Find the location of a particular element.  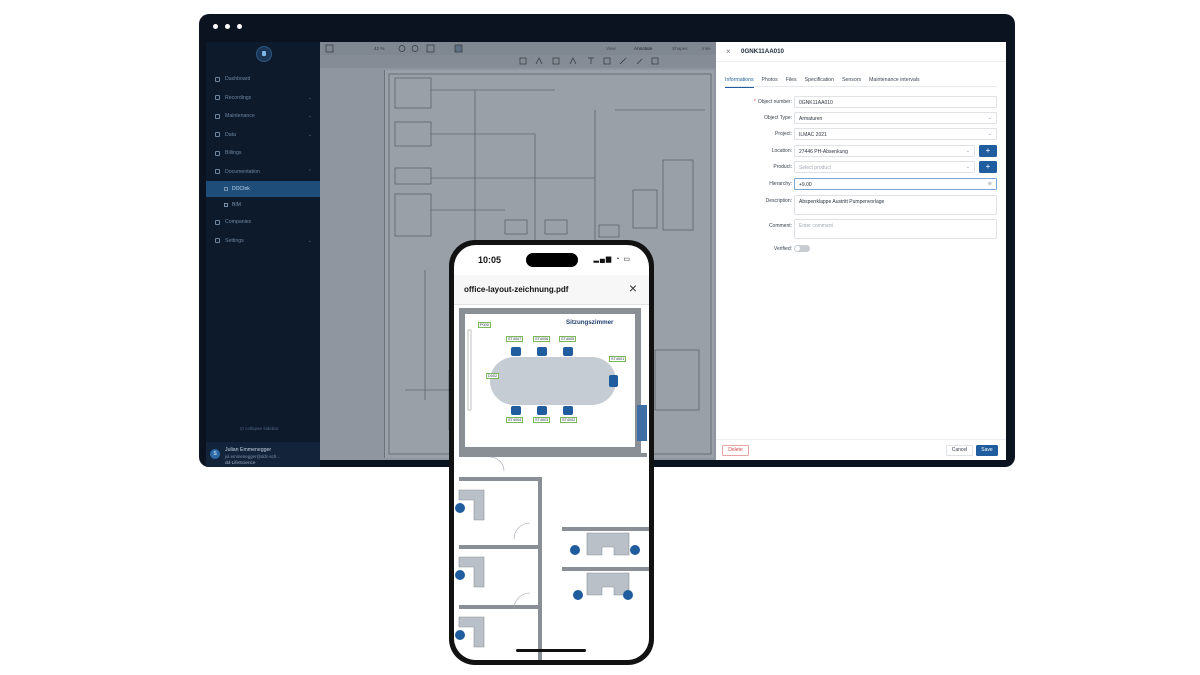

marker-st4004: ST4004 is located at coordinates (515, 420).